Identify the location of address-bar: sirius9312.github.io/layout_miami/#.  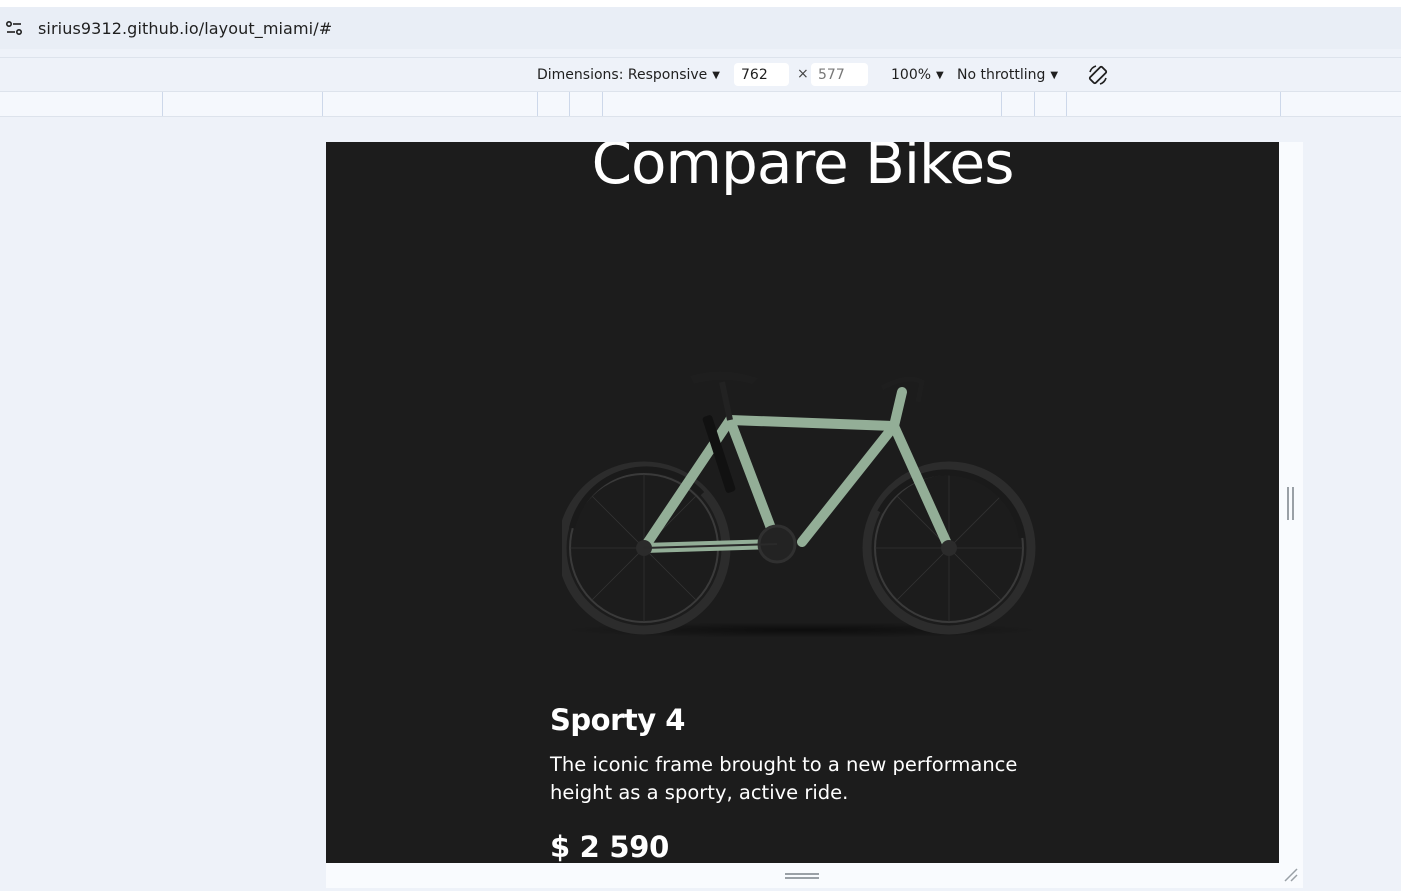
(700, 28).